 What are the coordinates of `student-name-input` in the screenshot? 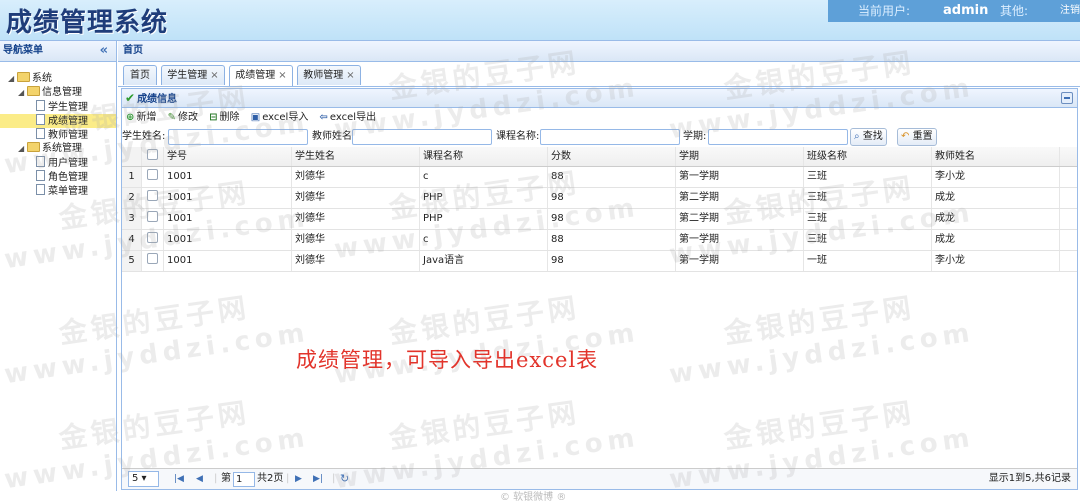 It's located at (238, 137).